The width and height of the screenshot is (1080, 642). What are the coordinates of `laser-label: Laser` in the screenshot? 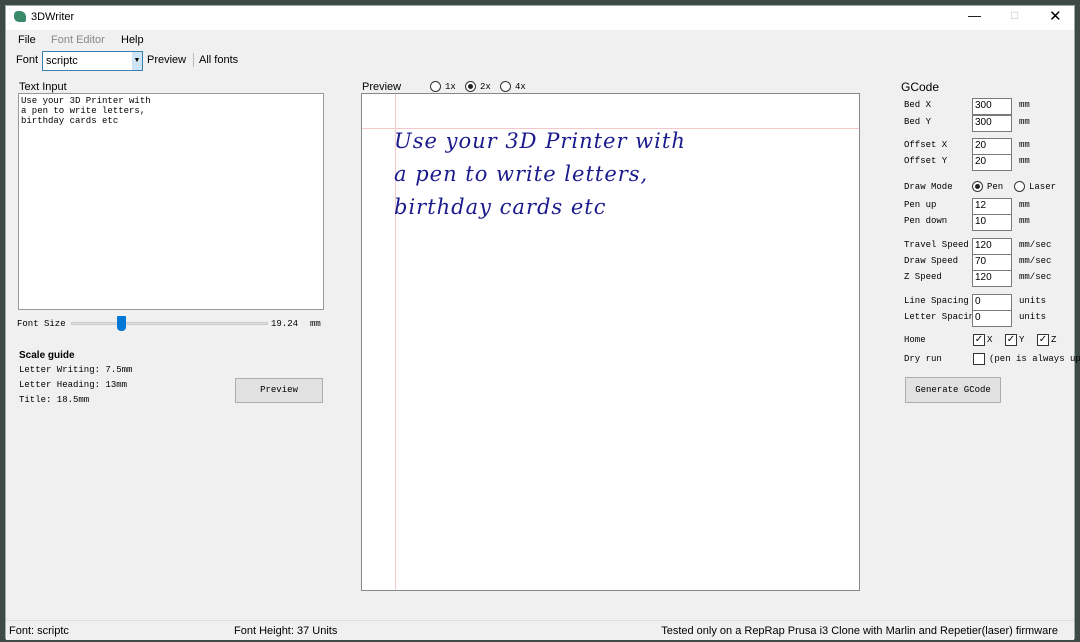 It's located at (1043, 187).